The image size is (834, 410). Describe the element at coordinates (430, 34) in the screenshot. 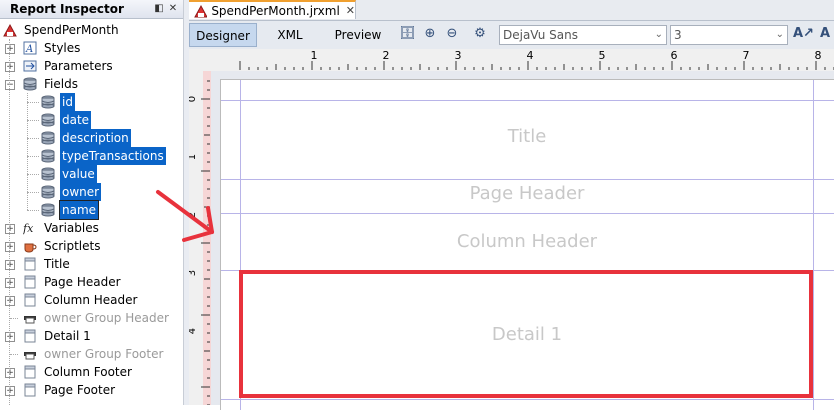

I see `zoom-in-icon: ⊕` at that location.